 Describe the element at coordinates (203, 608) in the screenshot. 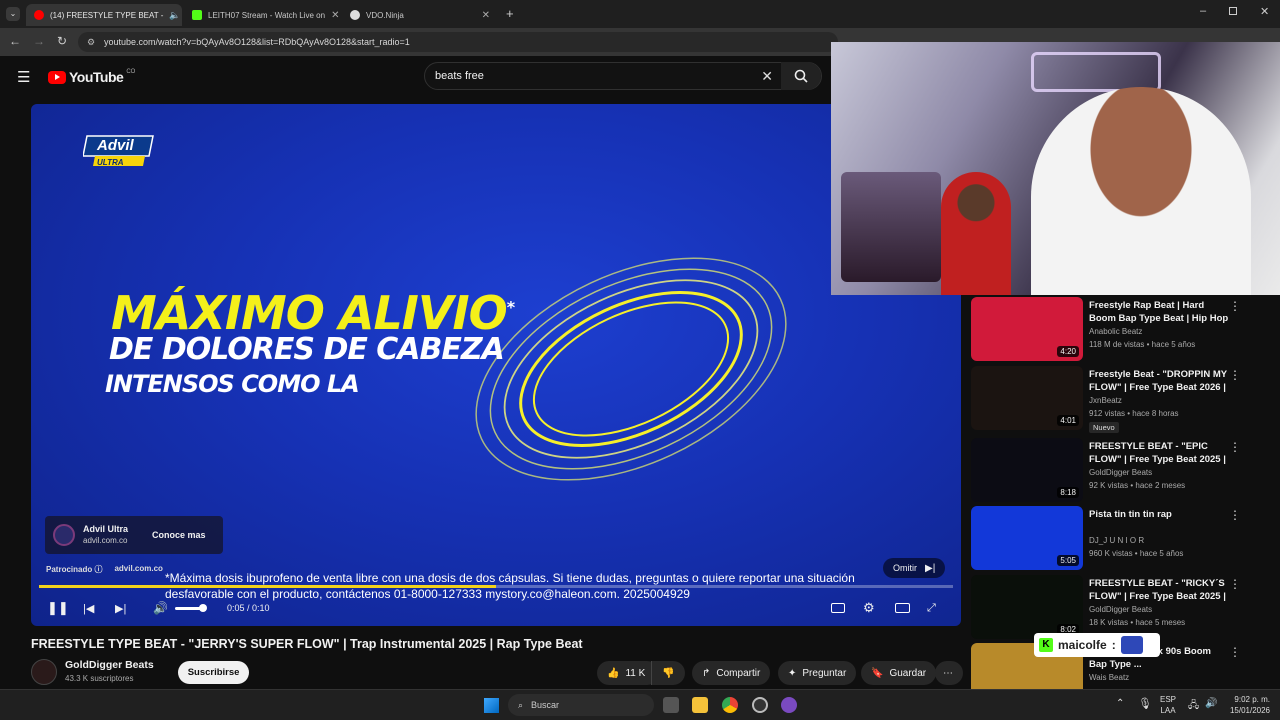

I see `volume-slider-handle` at that location.